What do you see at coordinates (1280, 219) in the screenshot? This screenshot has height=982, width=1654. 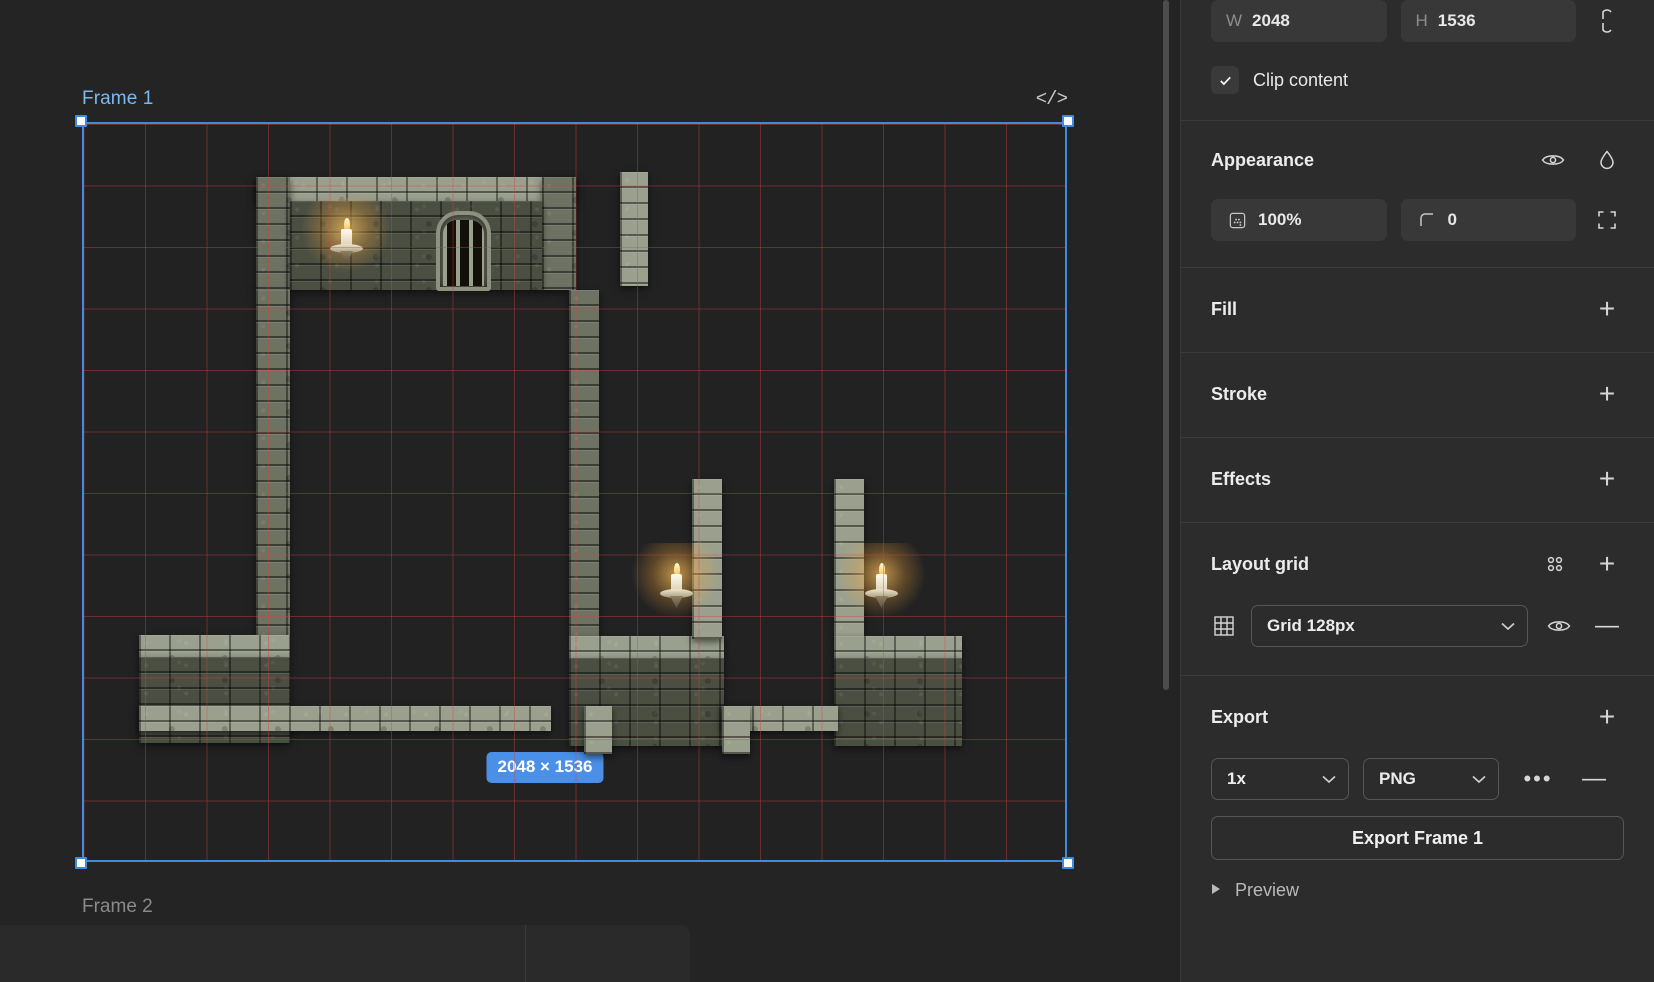 I see `opacity-value: 100%` at bounding box center [1280, 219].